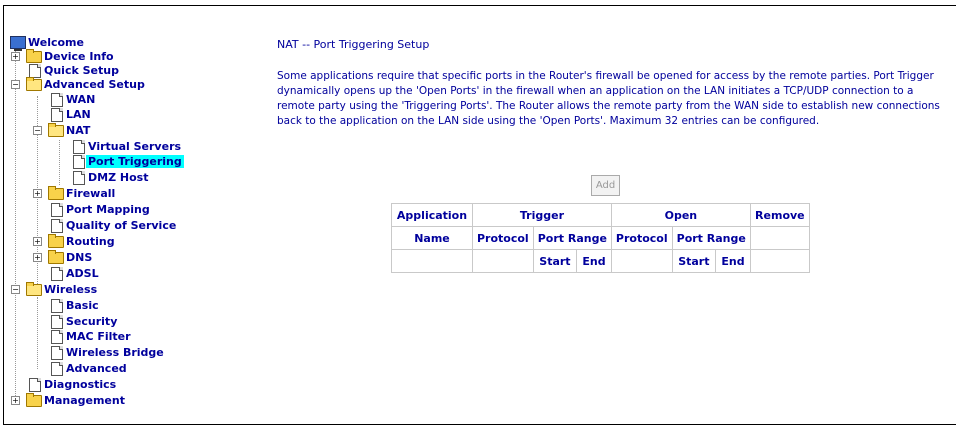 This screenshot has width=961, height=427. I want to click on col-application: Application, so click(432, 215).